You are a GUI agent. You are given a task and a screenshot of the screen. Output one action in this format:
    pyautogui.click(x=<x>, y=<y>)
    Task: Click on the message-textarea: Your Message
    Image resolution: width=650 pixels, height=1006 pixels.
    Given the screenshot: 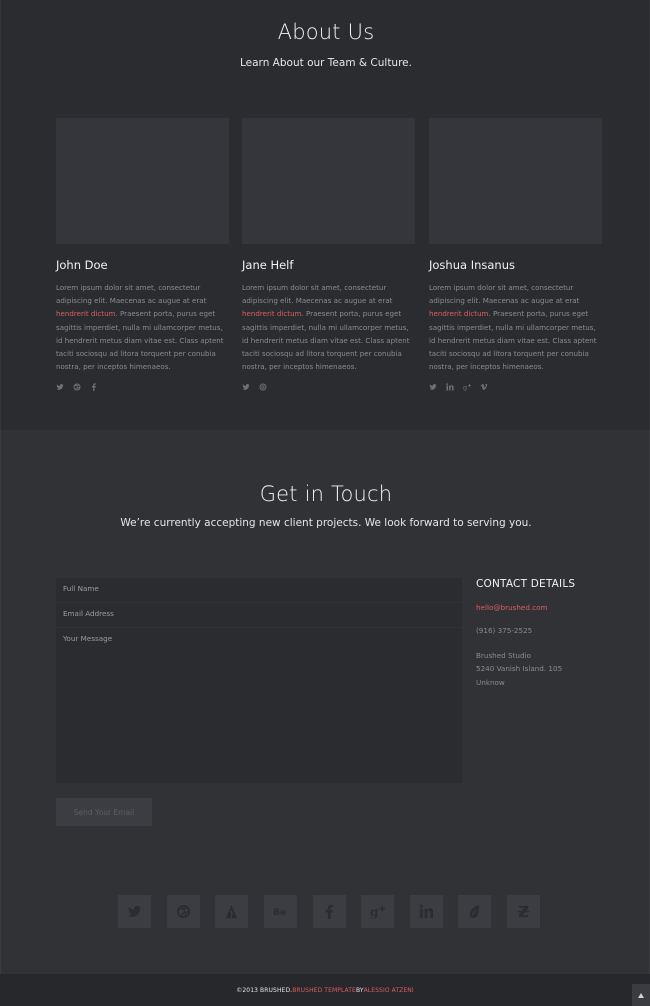 What is the action you would take?
    pyautogui.click(x=259, y=705)
    